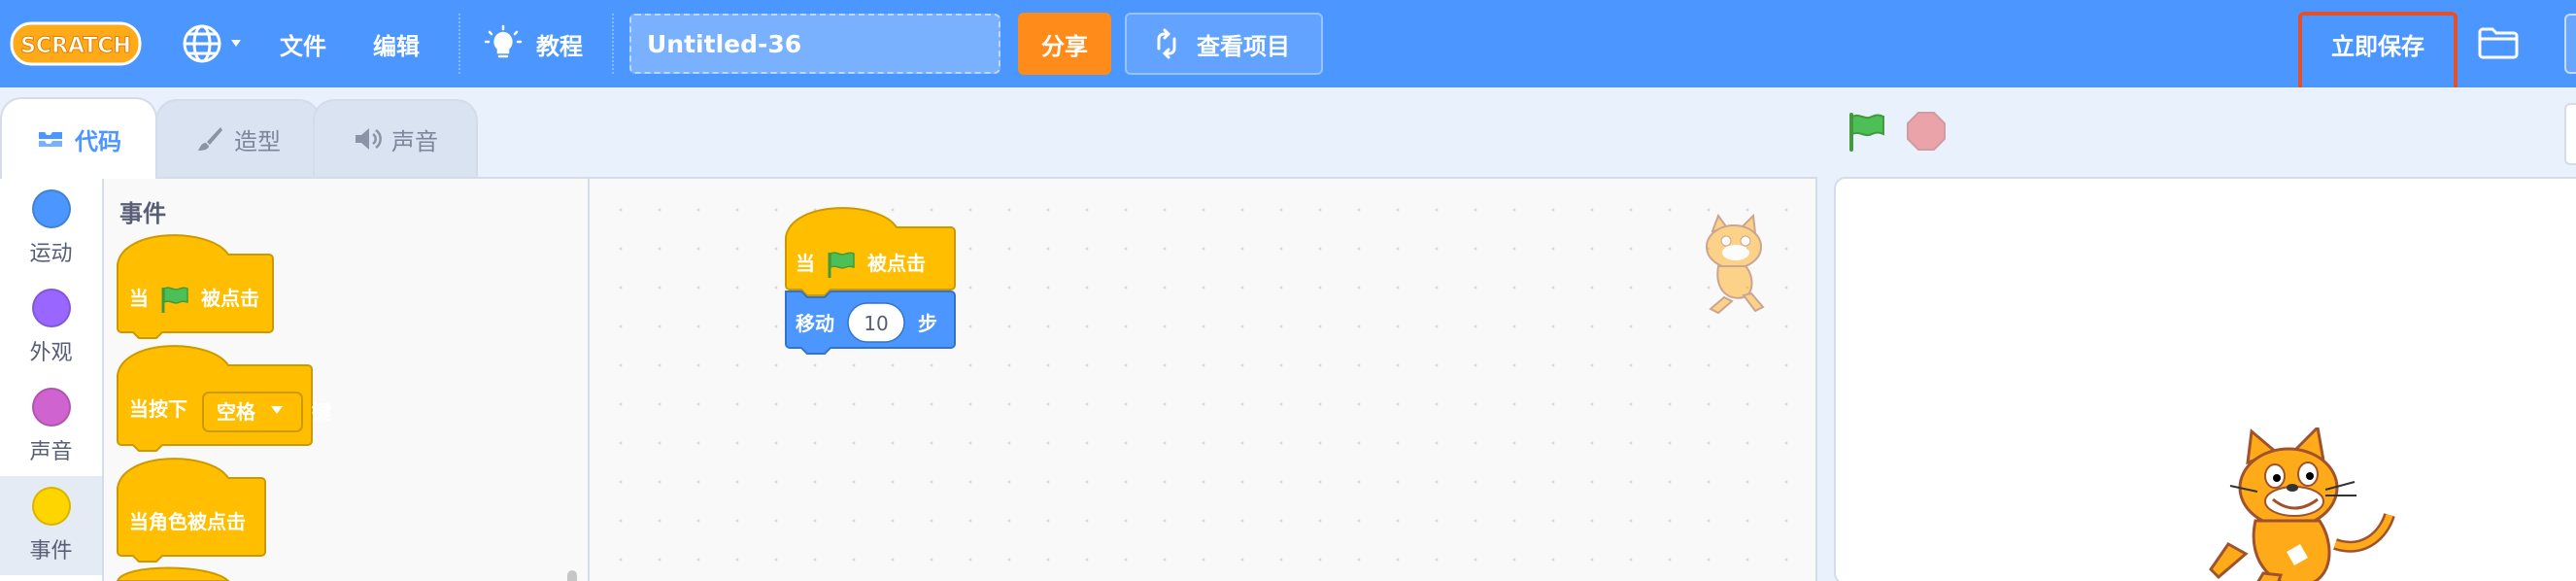 Image resolution: width=2576 pixels, height=581 pixels. I want to click on script-stack: 当 被点击 移动 10 步, so click(900, 296).